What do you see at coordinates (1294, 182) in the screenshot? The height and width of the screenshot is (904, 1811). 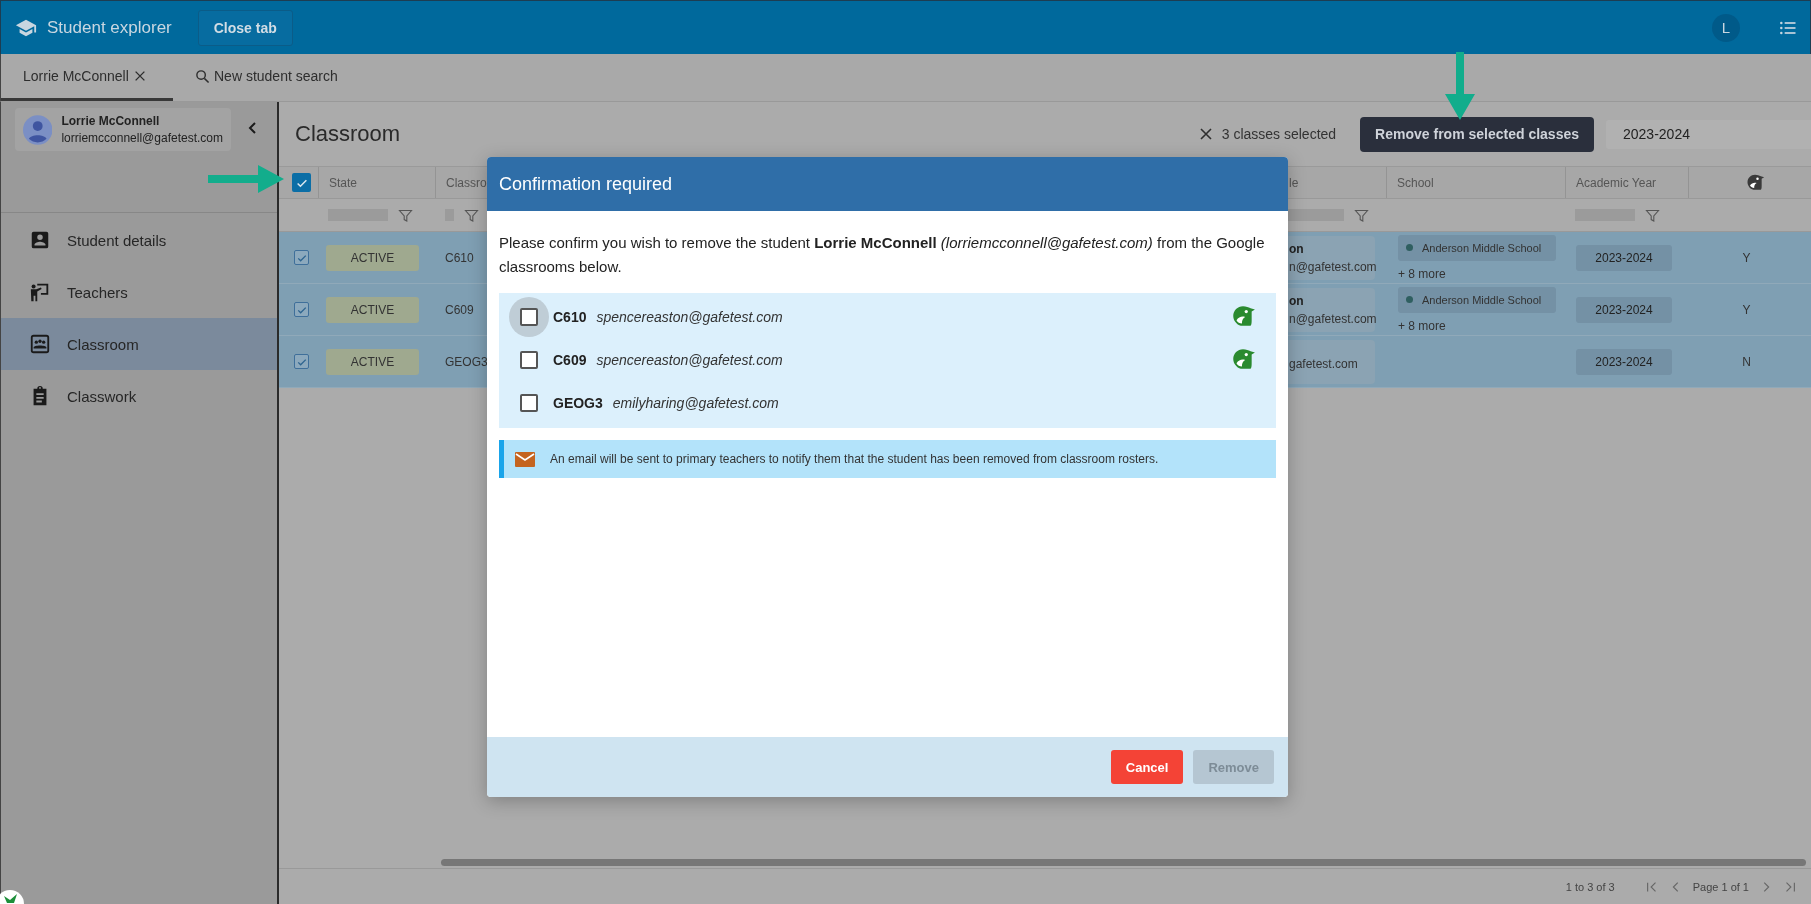 I see `column-header: le` at bounding box center [1294, 182].